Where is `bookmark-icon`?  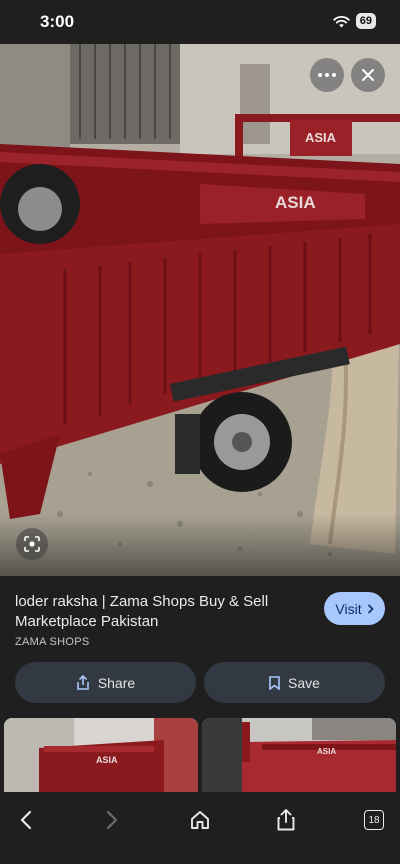 bookmark-icon is located at coordinates (274, 682).